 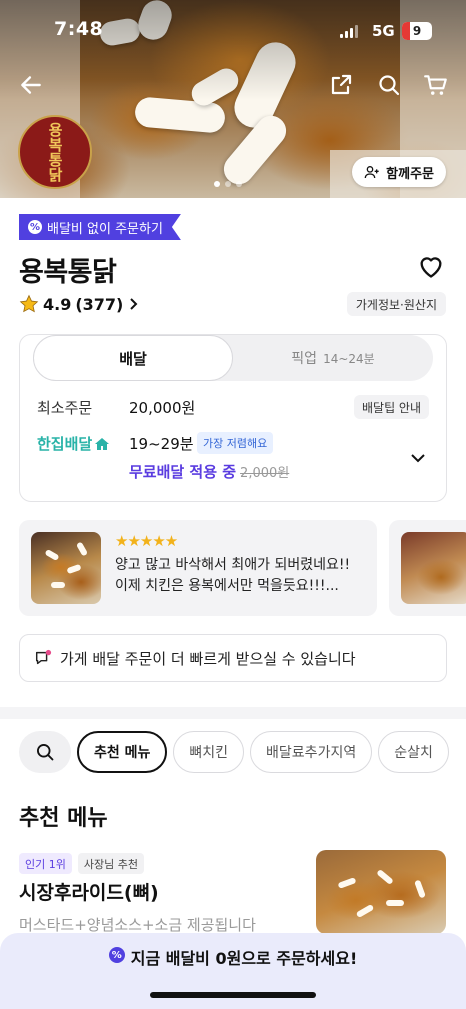 What do you see at coordinates (311, 752) in the screenshot?
I see `tab-extra-fee-area: 배달료추가지역` at bounding box center [311, 752].